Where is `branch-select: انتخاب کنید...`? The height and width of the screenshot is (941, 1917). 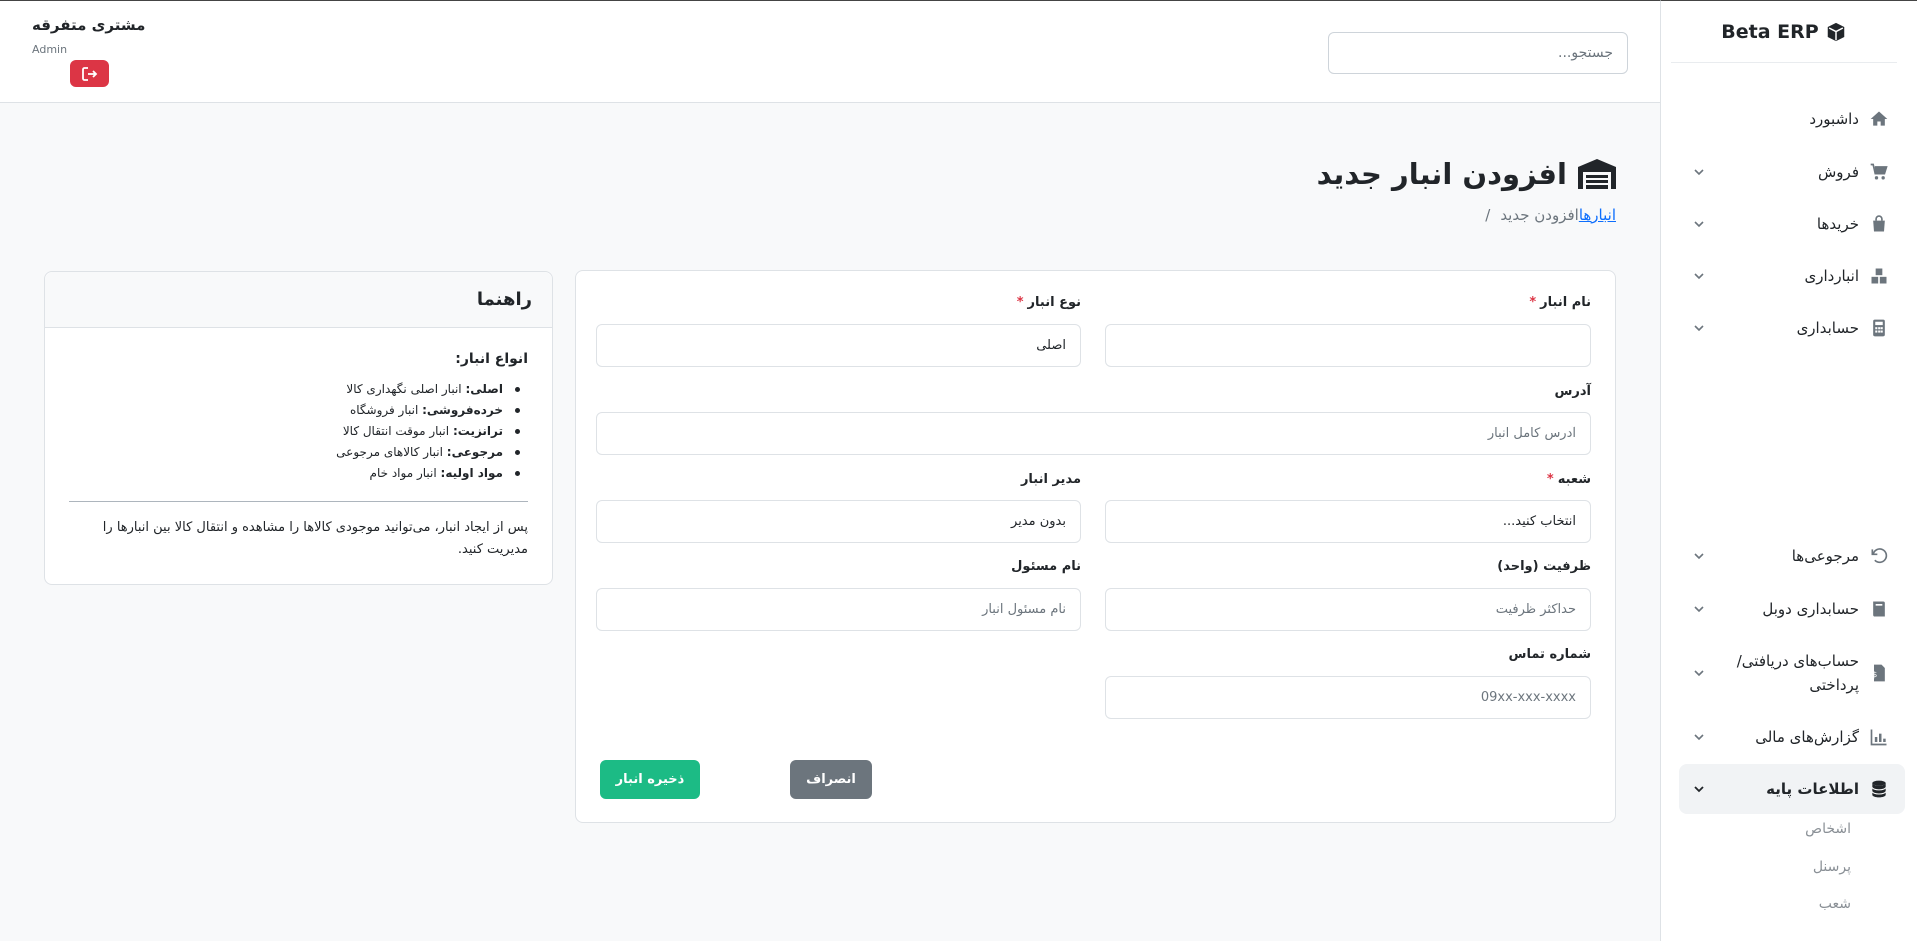 branch-select: انتخاب کنید... is located at coordinates (1348, 521).